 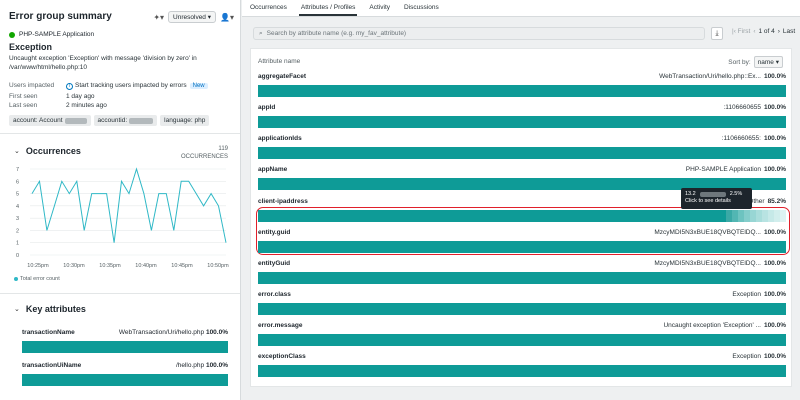 What do you see at coordinates (17, 231) in the screenshot?
I see `y-tick-label: 2` at bounding box center [17, 231].